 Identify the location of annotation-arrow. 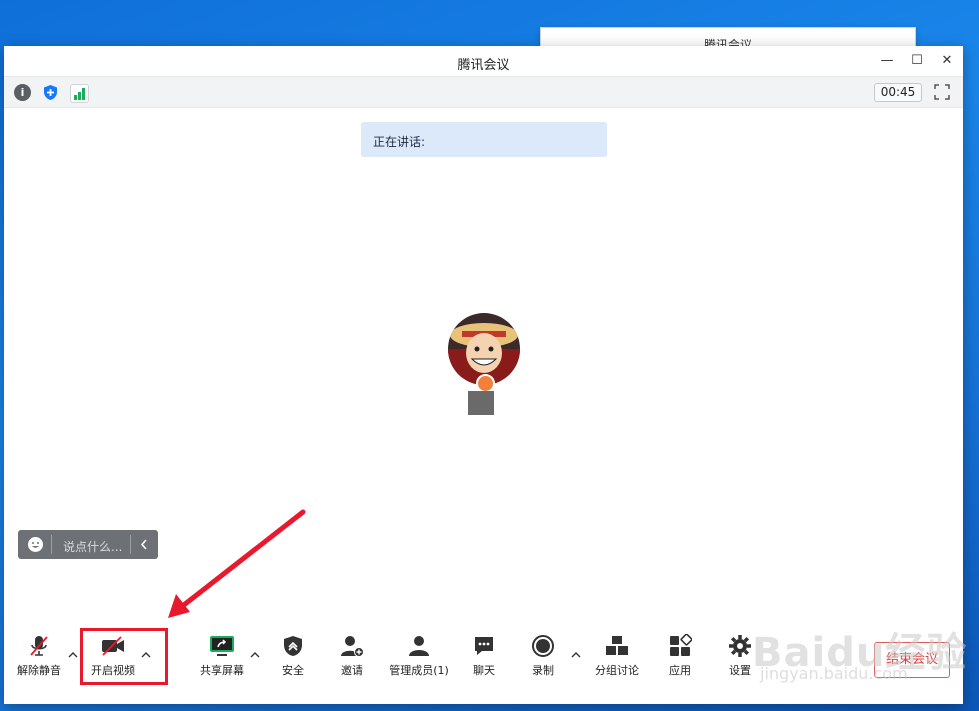
(237, 563).